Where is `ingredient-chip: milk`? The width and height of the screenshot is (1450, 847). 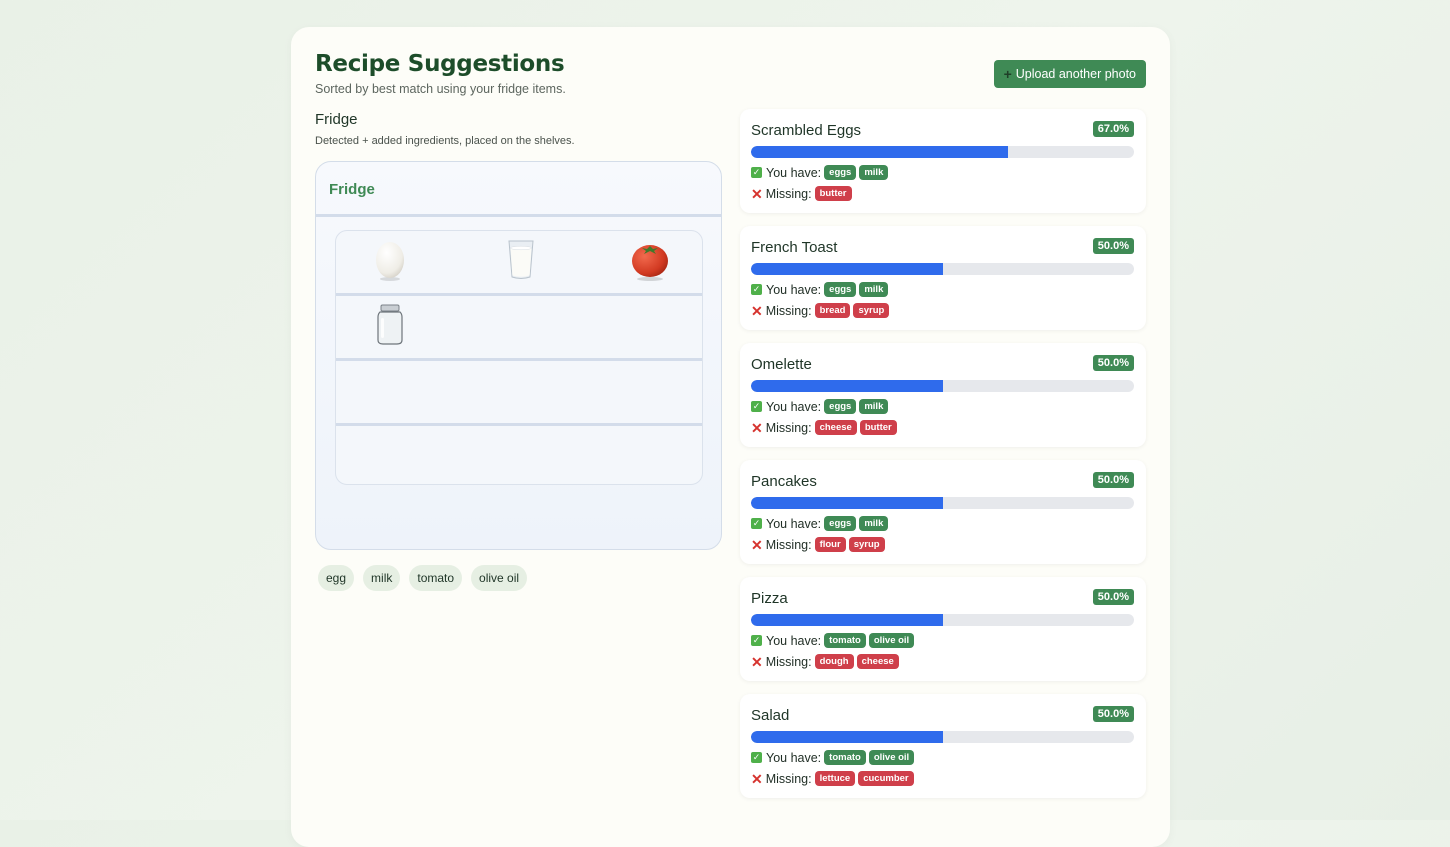
ingredient-chip: milk is located at coordinates (382, 578).